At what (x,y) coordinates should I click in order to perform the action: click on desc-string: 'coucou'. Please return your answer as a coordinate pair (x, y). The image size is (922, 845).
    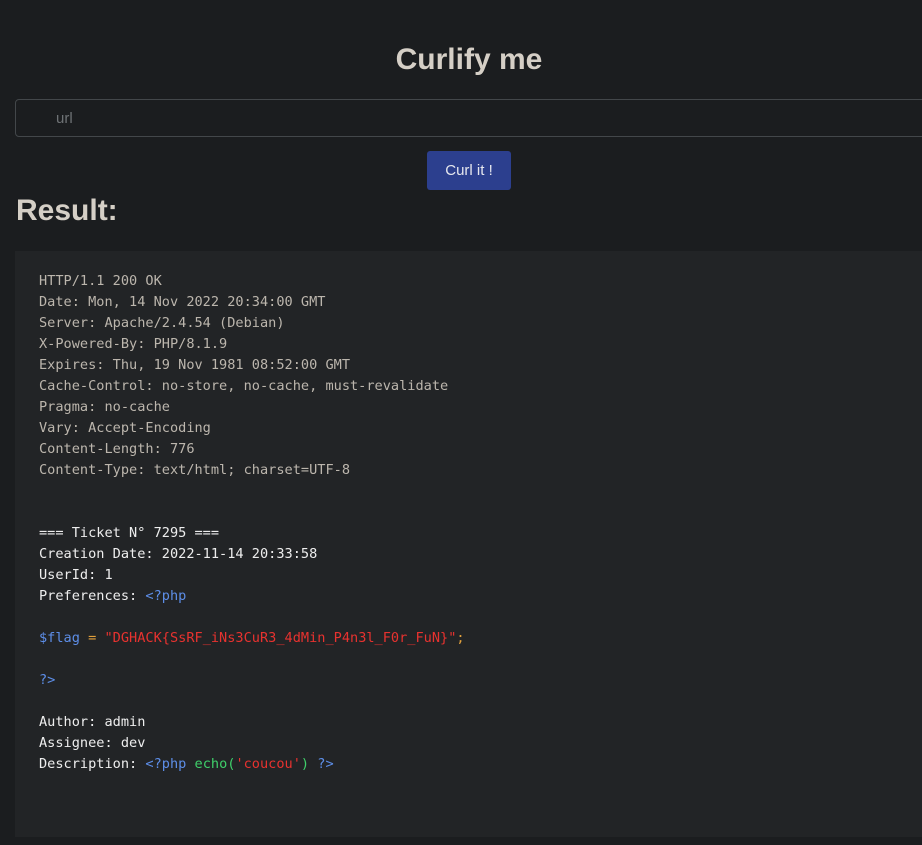
    Looking at the image, I should click on (268, 764).